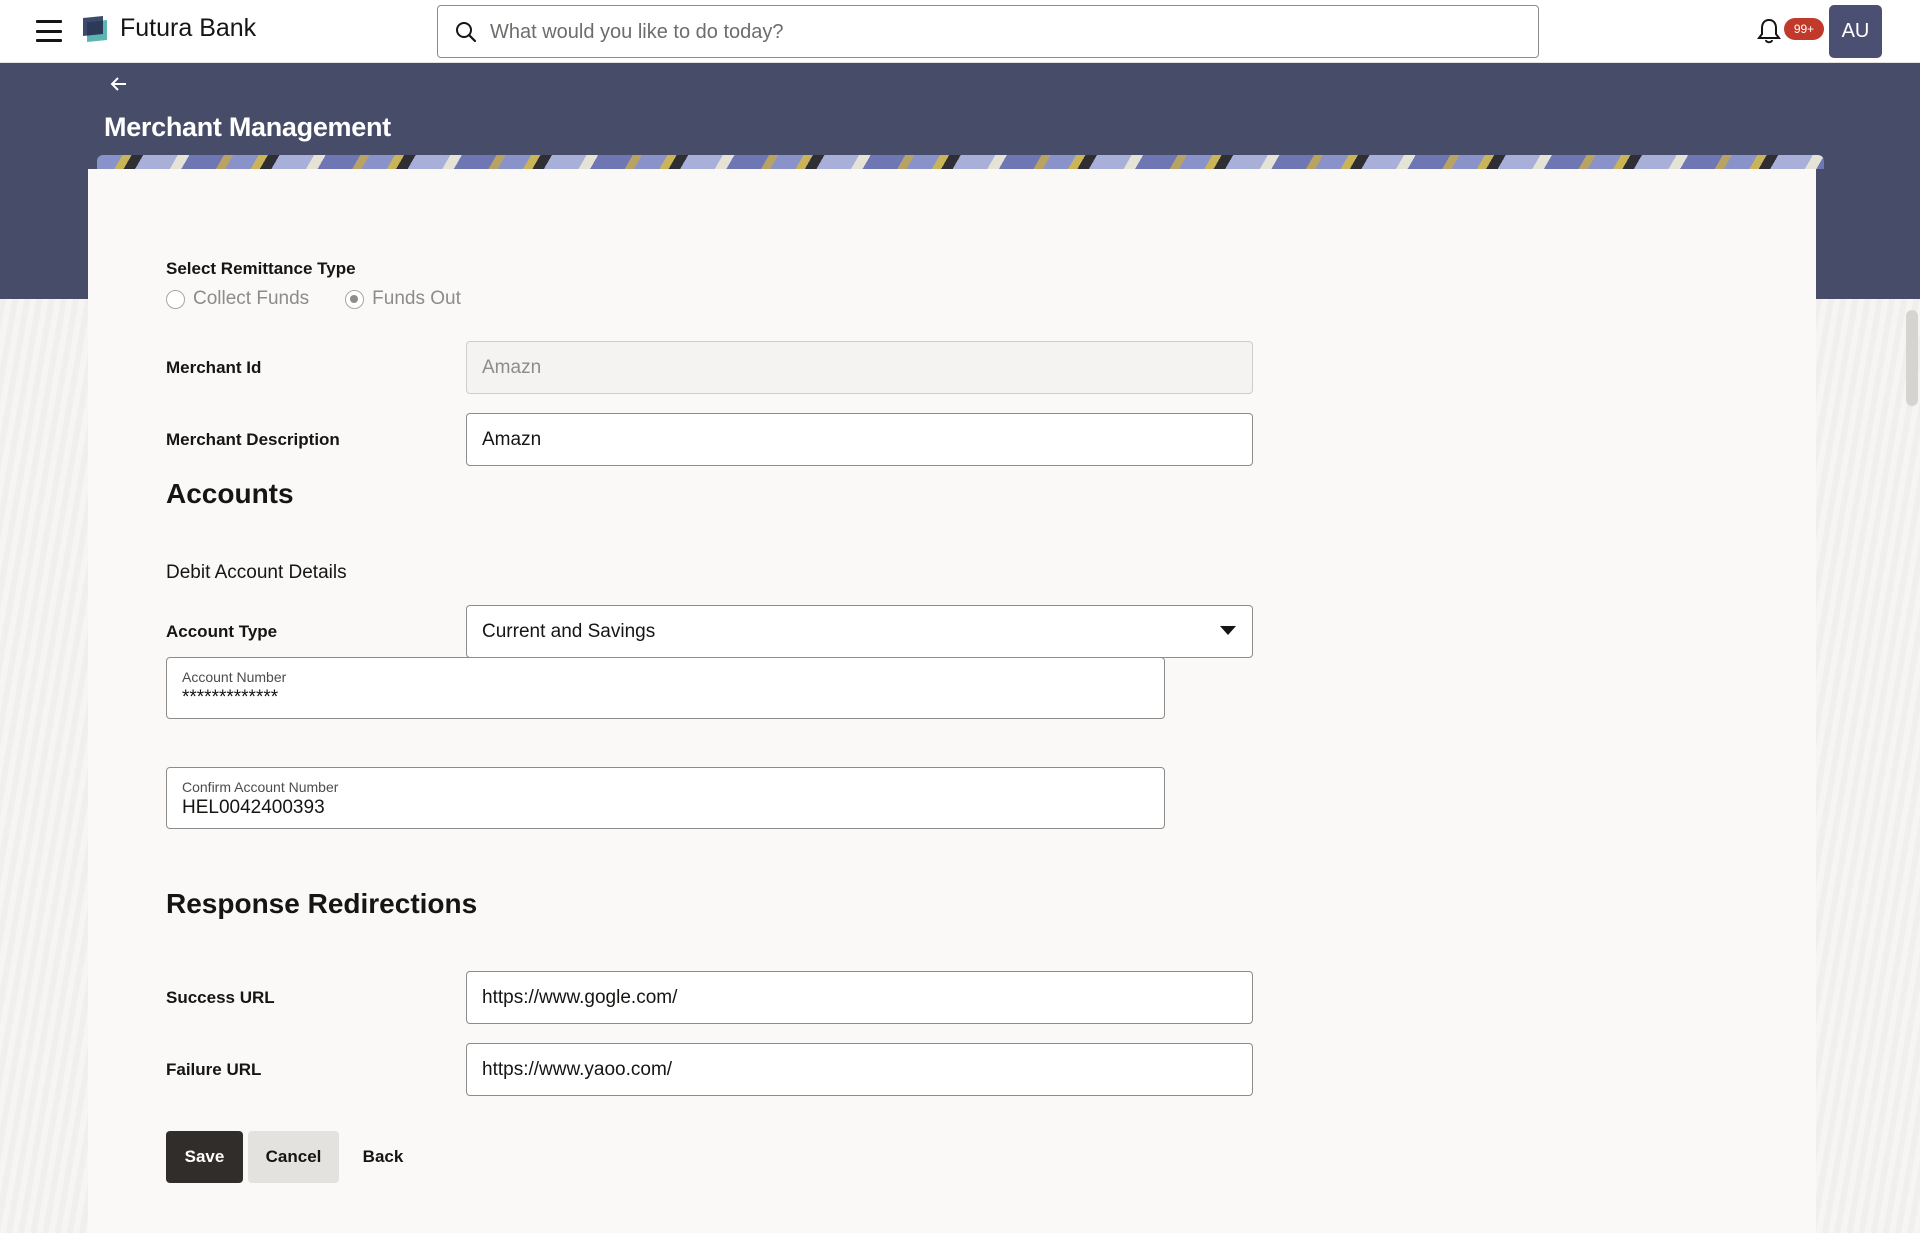  I want to click on cancel-button: Cancel, so click(293, 1157).